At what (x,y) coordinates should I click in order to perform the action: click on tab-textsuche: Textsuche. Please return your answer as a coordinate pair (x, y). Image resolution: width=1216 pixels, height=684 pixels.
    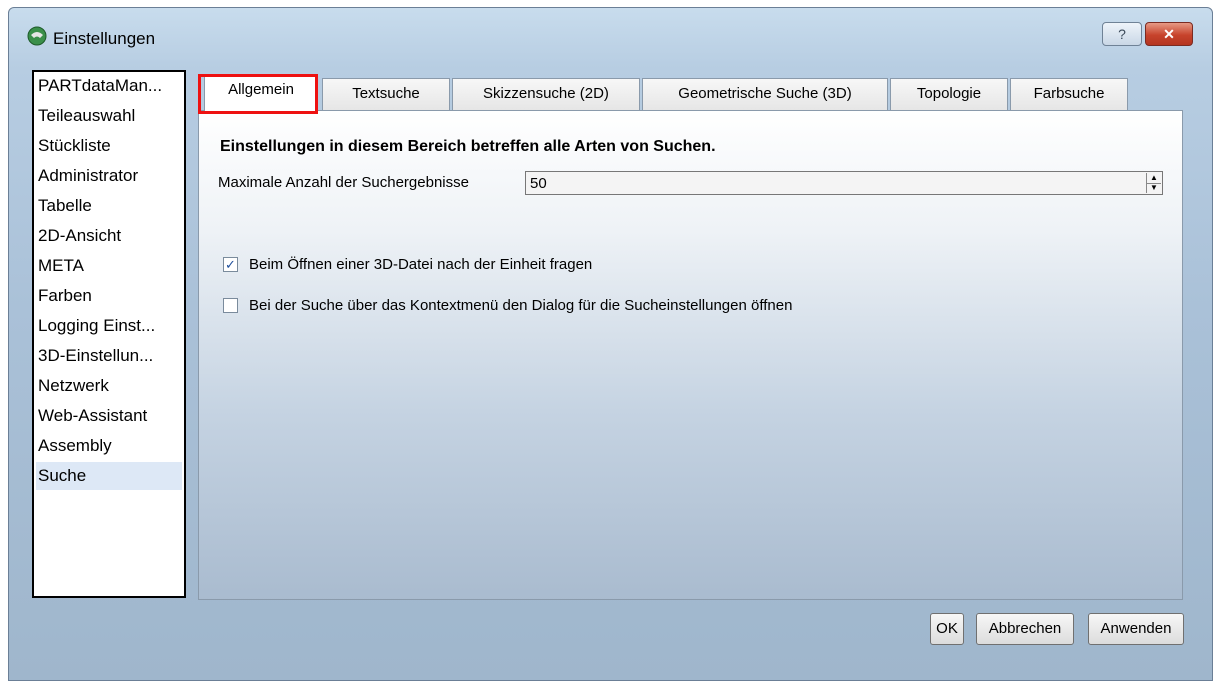
    Looking at the image, I should click on (386, 94).